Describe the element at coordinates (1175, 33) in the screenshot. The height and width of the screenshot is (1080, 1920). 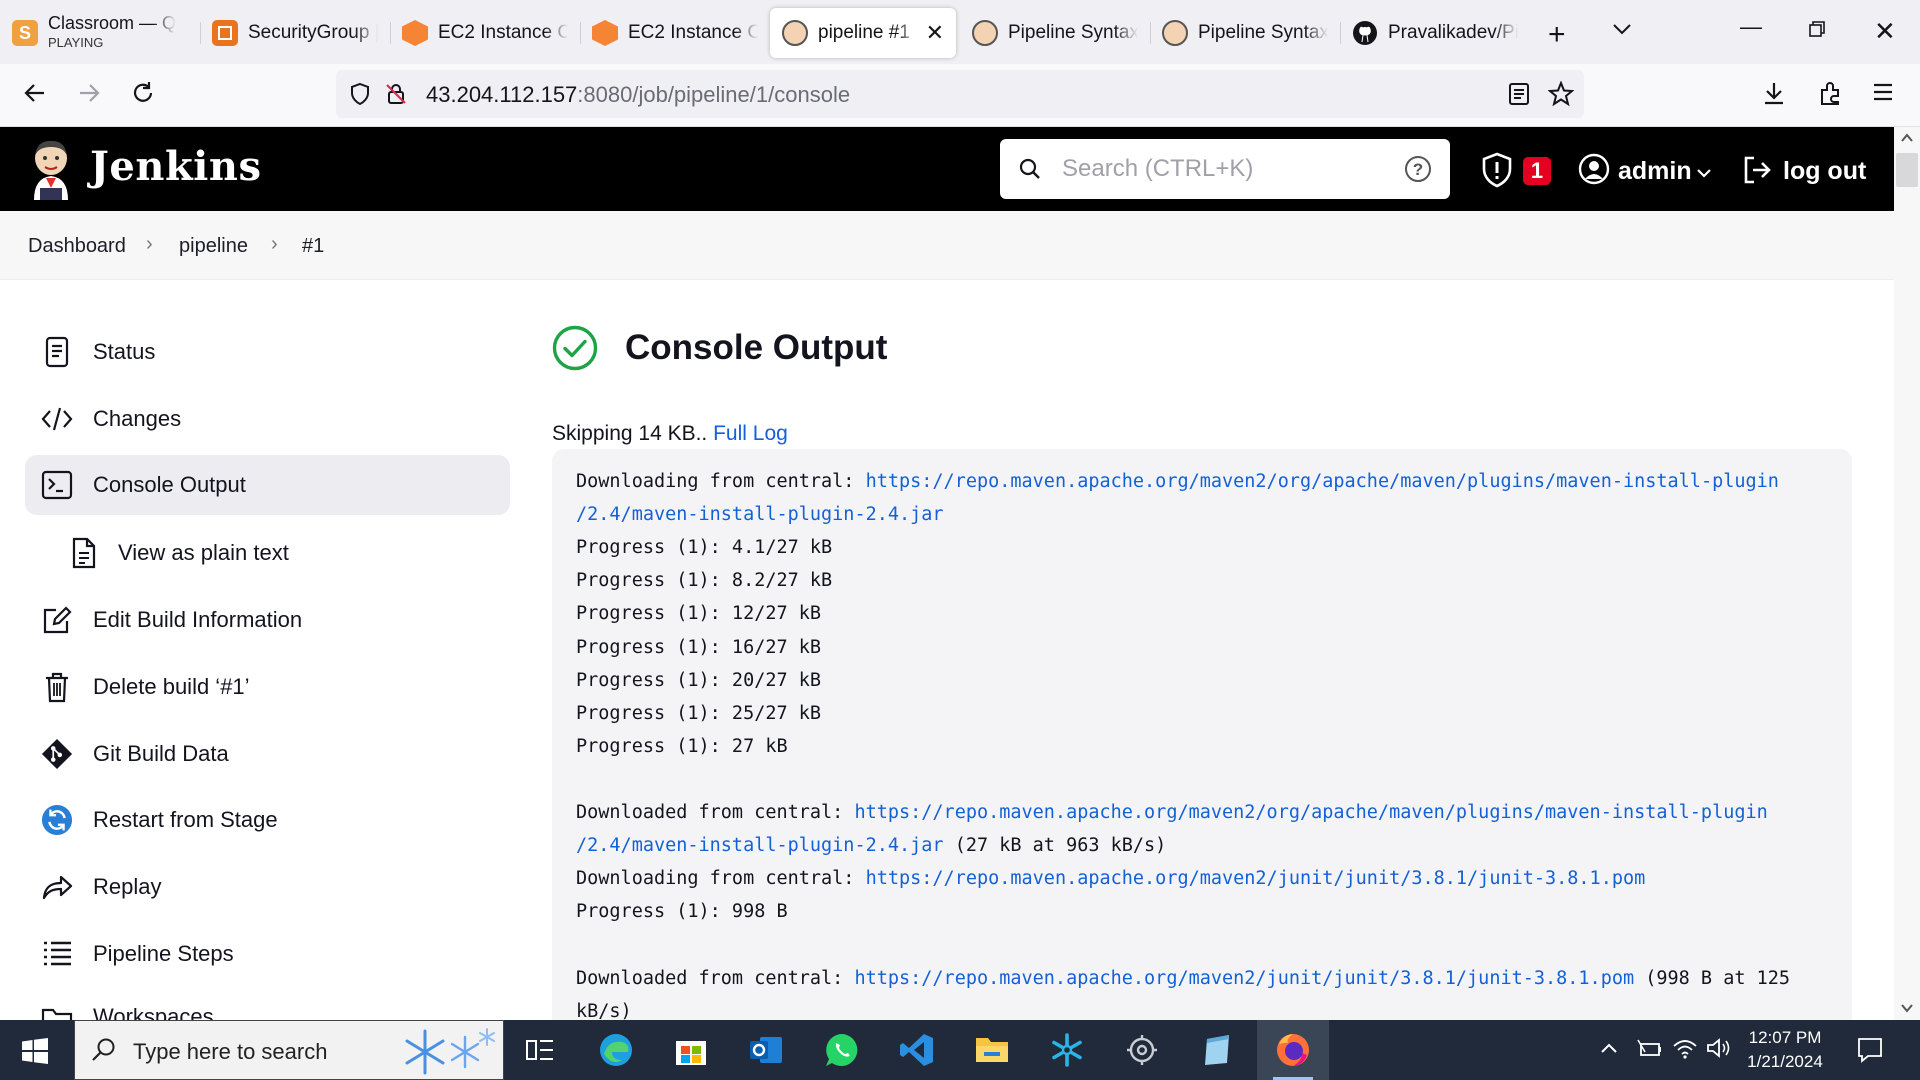
I see `jenkins-icon` at that location.